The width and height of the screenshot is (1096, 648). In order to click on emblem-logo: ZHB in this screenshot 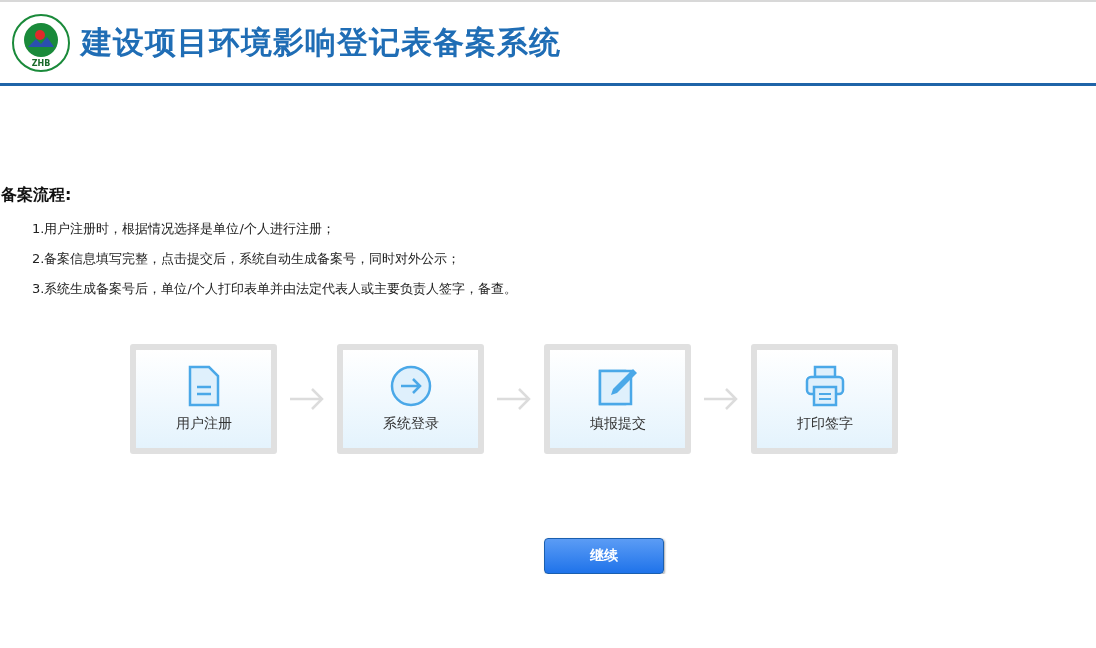, I will do `click(41, 42)`.